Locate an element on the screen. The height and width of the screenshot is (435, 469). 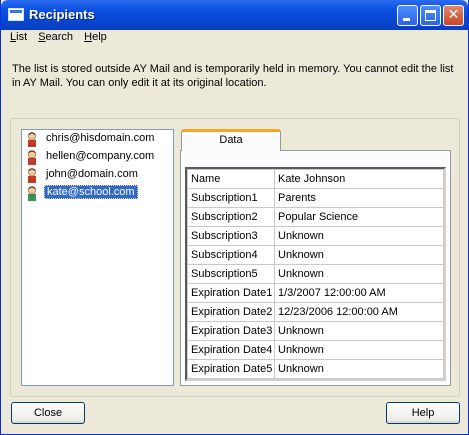
table-row: Expiration Date5 Unknown is located at coordinates (315, 369).